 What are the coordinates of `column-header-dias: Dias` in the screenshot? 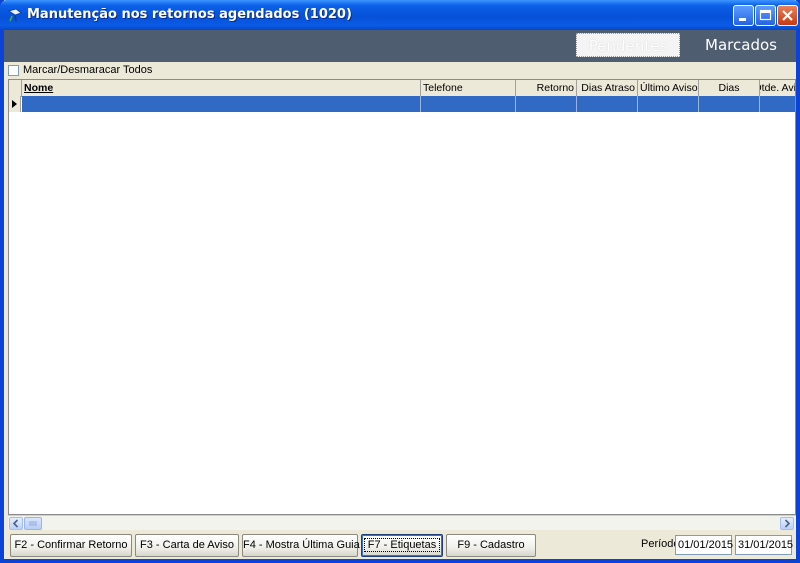 It's located at (729, 88).